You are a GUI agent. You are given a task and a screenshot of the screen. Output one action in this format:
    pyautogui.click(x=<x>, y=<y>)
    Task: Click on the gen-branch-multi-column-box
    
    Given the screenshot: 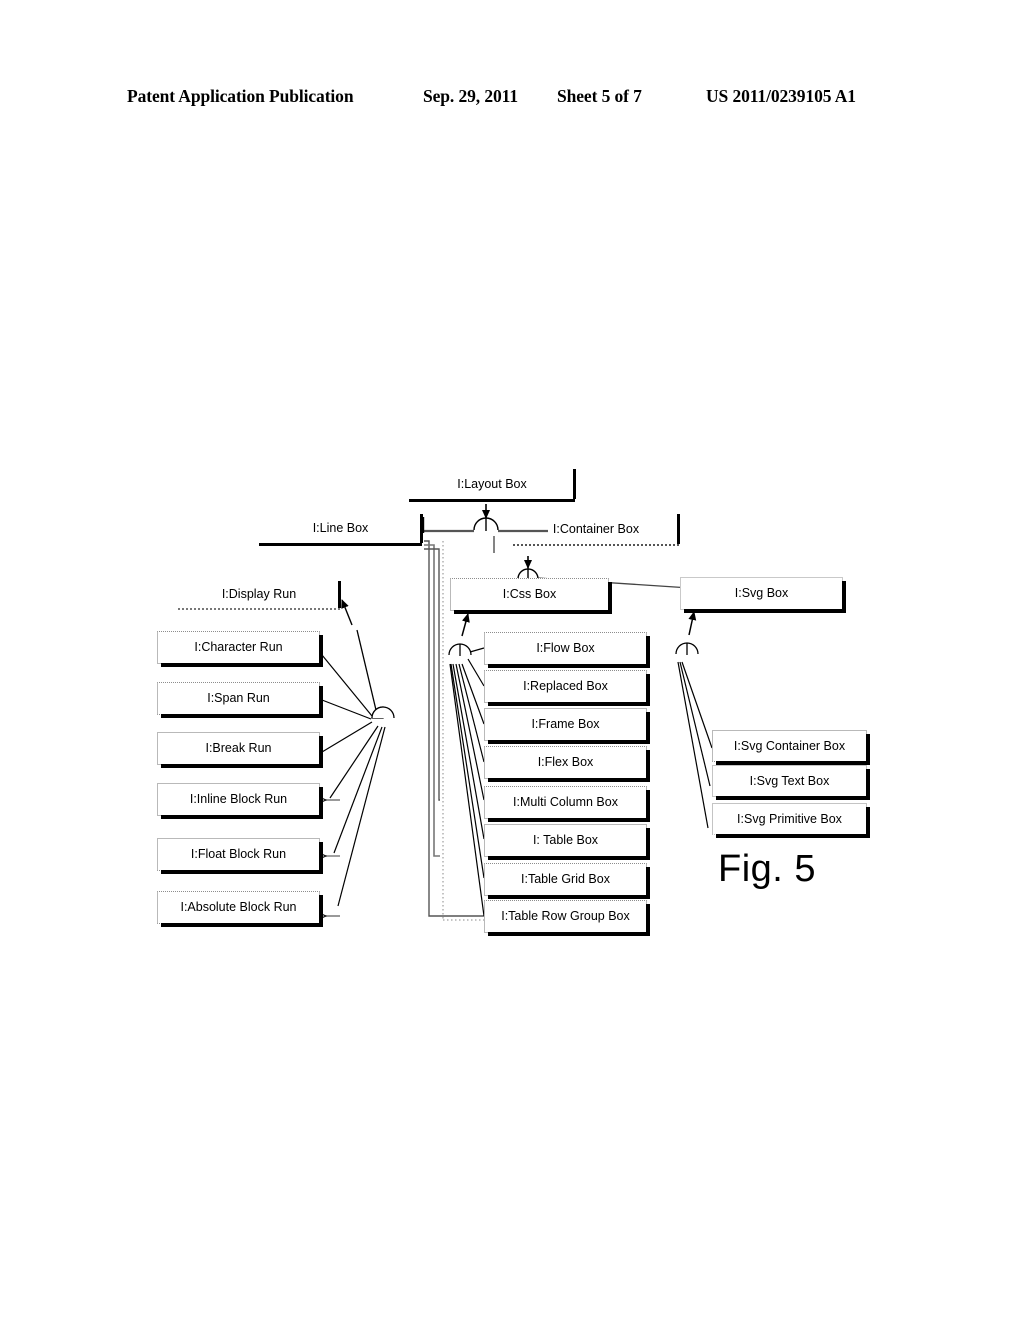 What is the action you would take?
    pyautogui.click(x=470, y=732)
    